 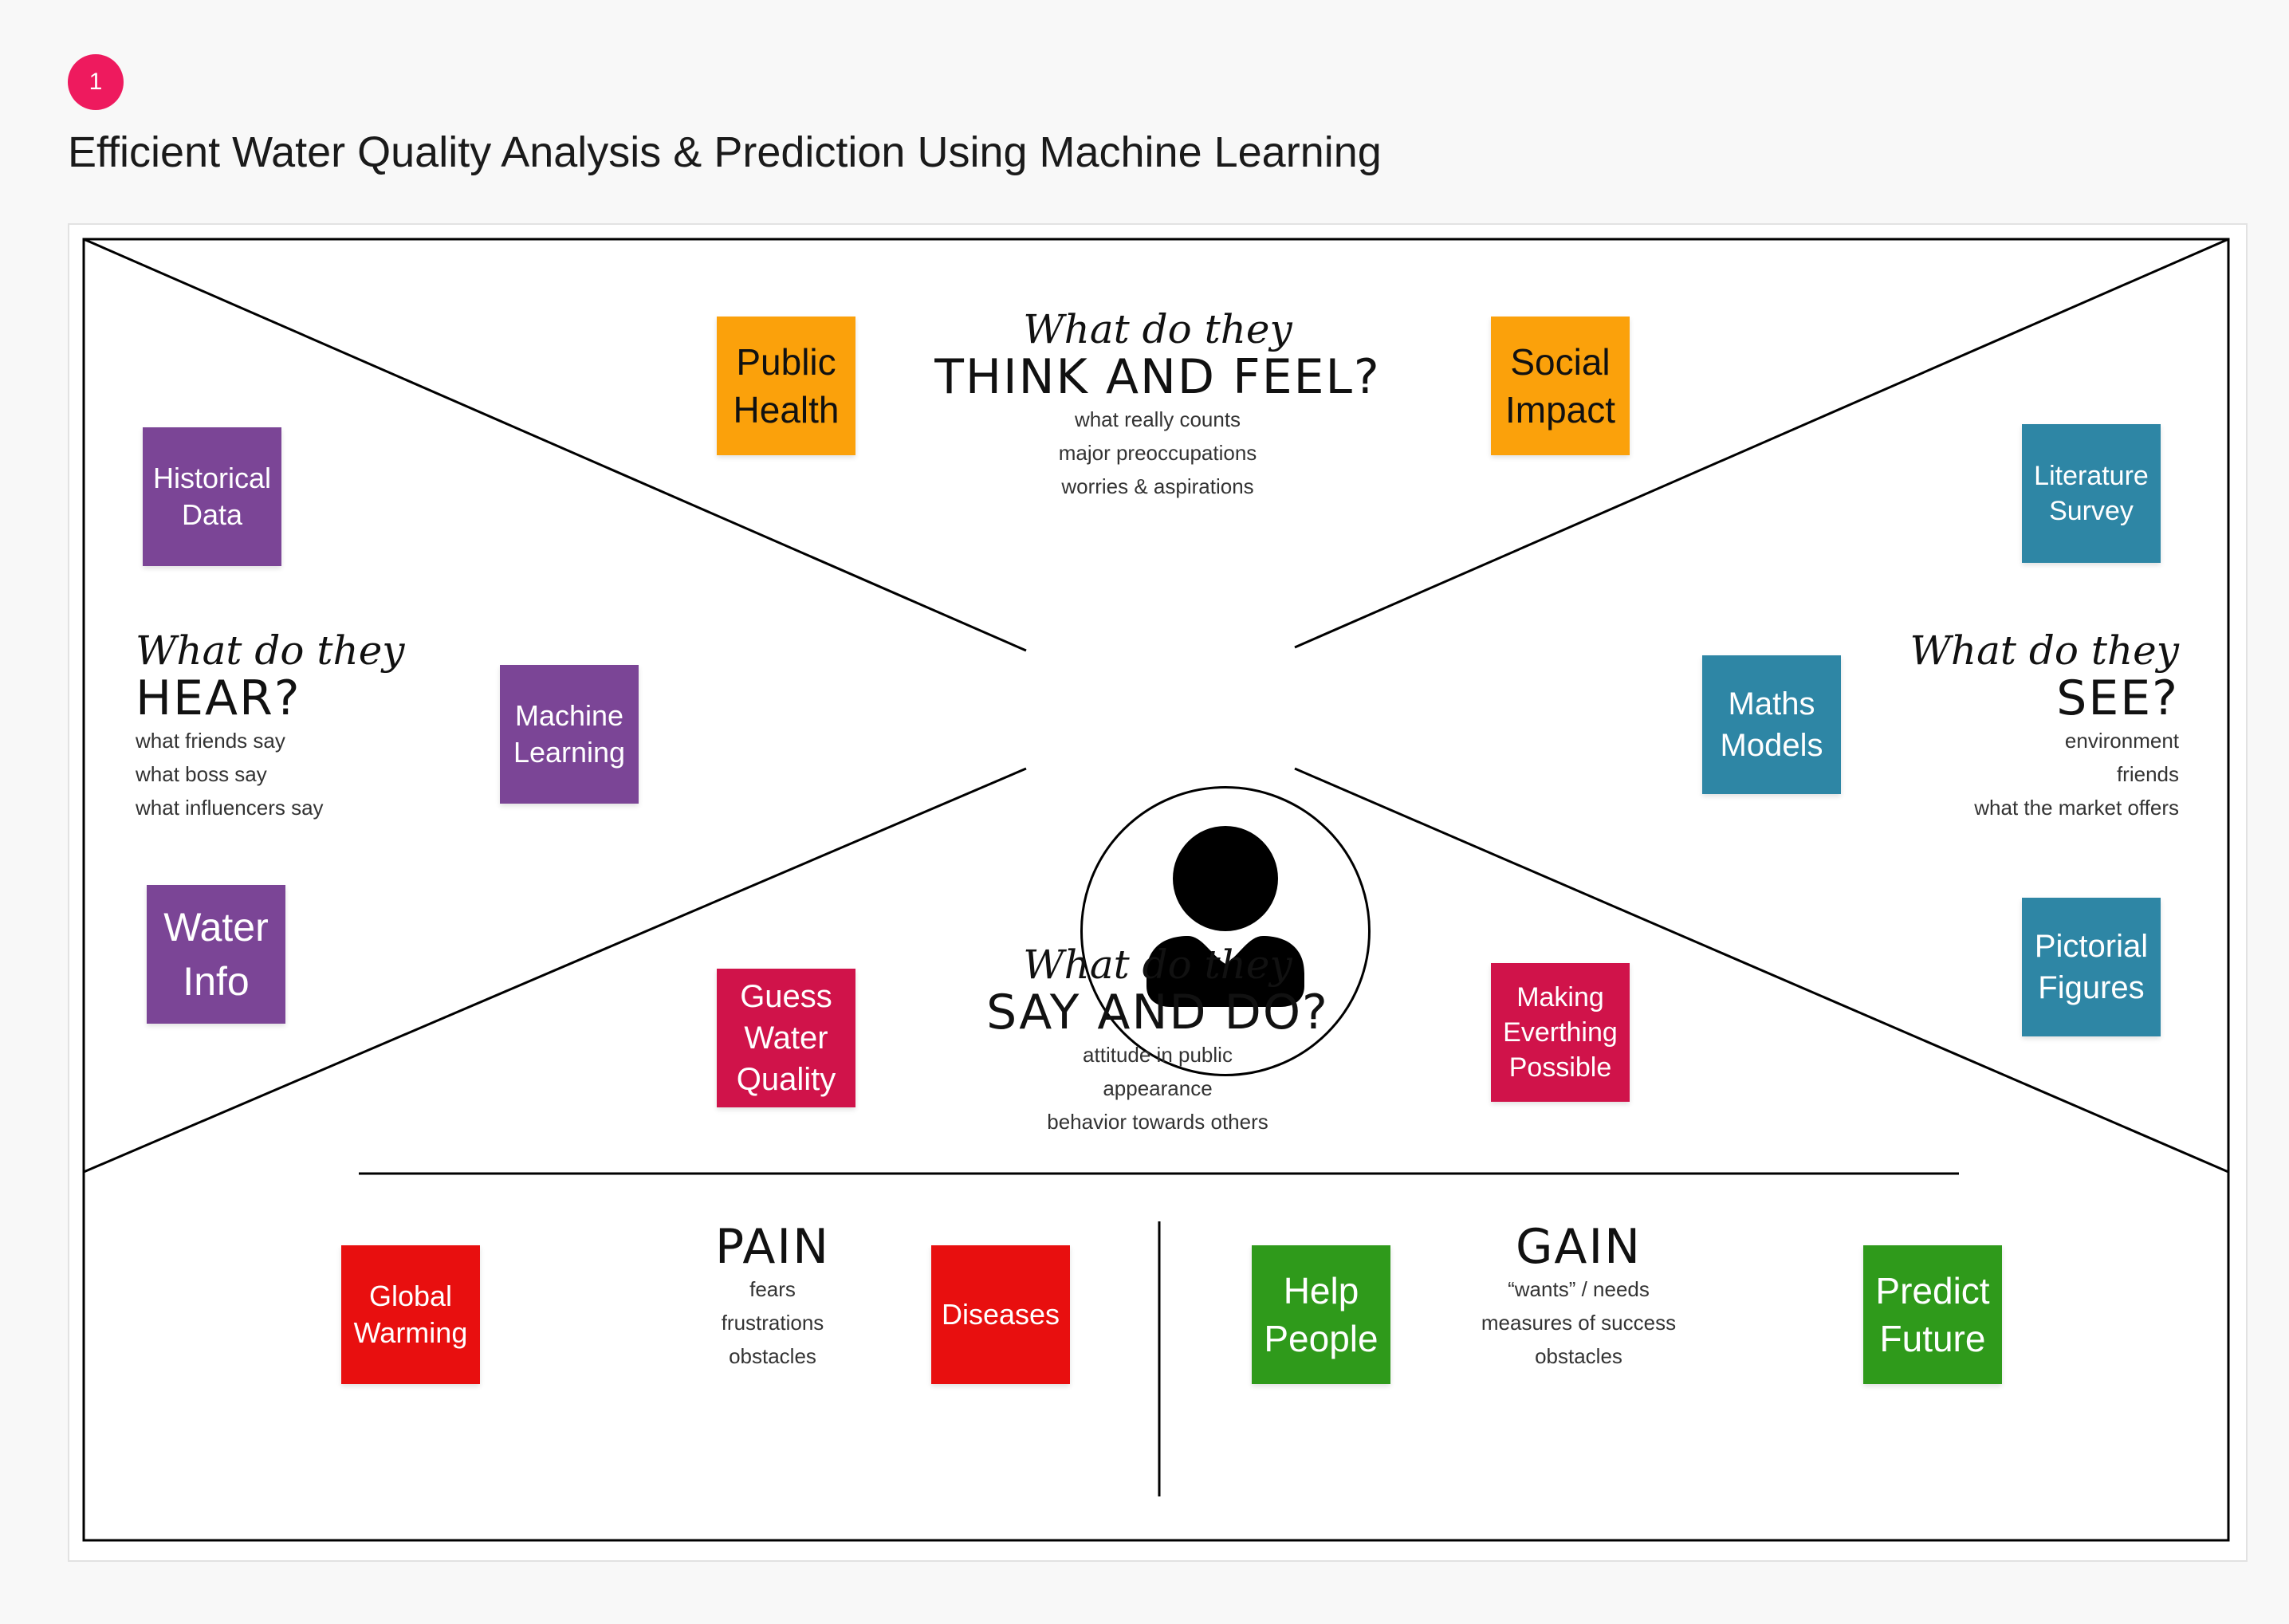 I want to click on gain-heading: GAIN, so click(x=1578, y=1247).